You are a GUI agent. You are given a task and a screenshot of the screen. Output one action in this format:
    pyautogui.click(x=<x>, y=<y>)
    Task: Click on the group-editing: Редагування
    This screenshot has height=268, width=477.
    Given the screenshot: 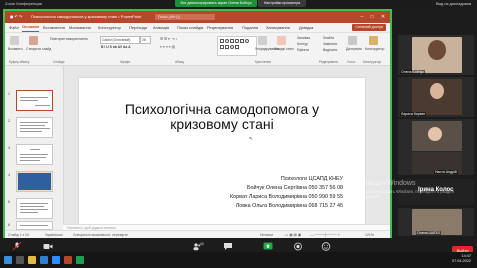 What is the action you would take?
    pyautogui.click(x=328, y=62)
    